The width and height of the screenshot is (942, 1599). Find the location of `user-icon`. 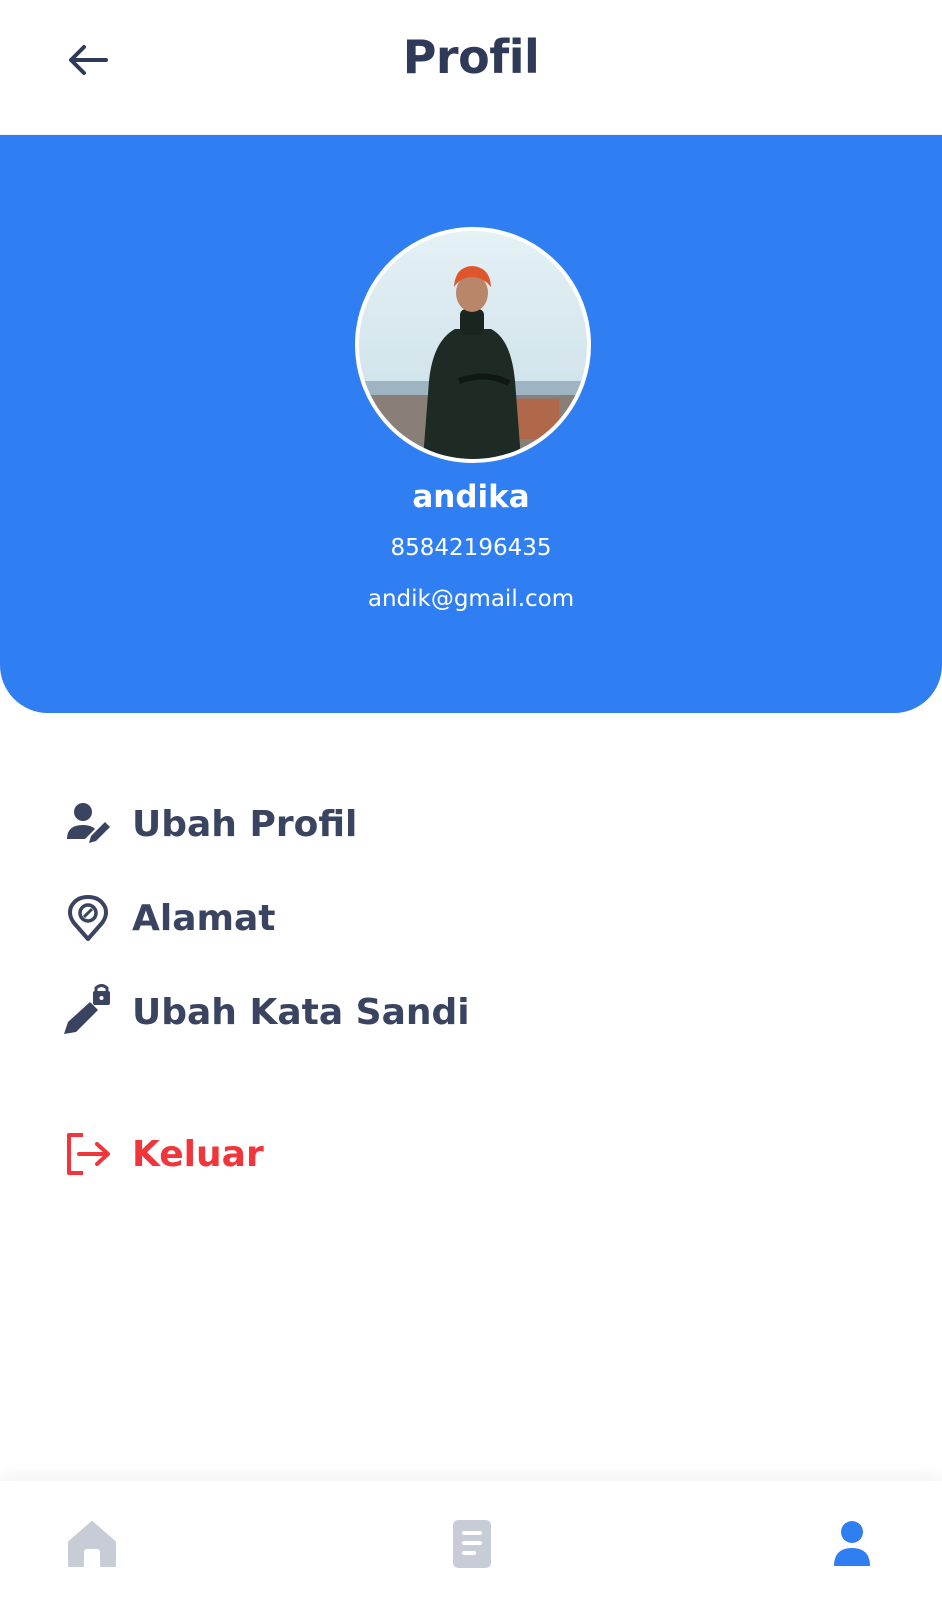

user-icon is located at coordinates (852, 1546).